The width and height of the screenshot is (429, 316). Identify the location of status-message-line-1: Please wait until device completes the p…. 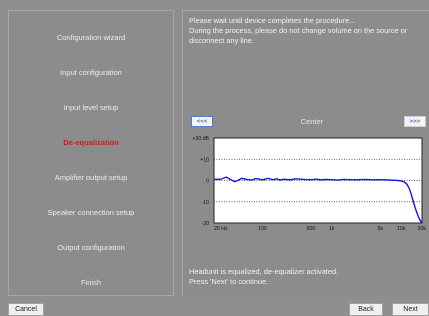
(272, 20).